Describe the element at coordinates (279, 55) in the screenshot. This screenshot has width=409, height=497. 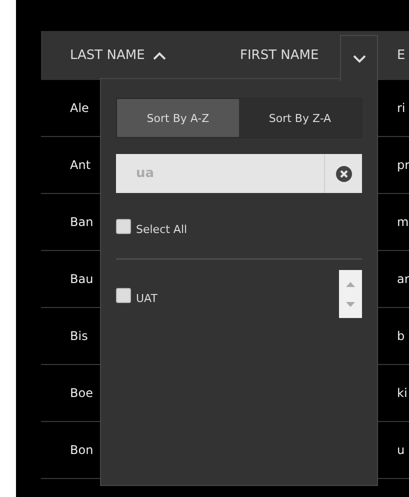
I see `column-header: FIRST NAME` at that location.